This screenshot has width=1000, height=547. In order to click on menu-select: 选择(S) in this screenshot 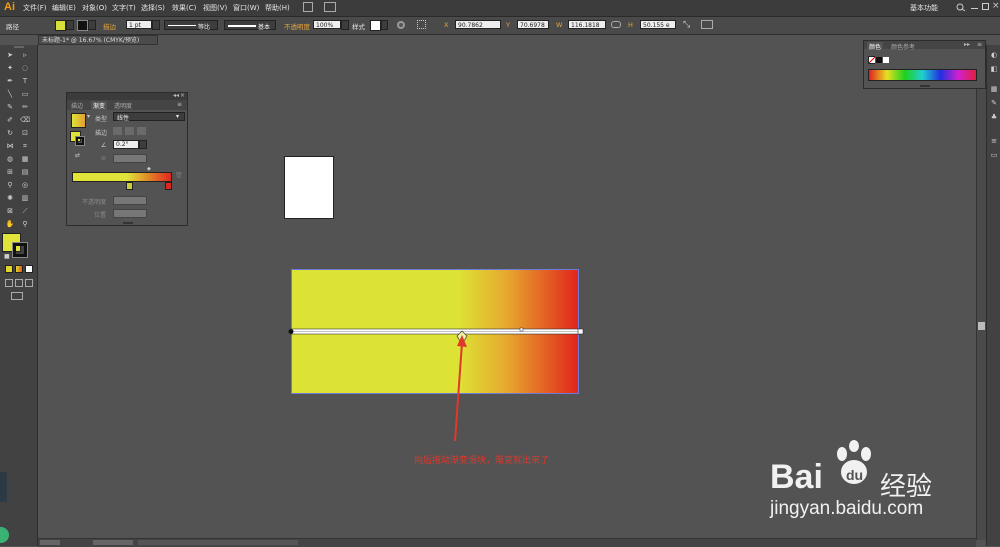, I will do `click(153, 8)`.